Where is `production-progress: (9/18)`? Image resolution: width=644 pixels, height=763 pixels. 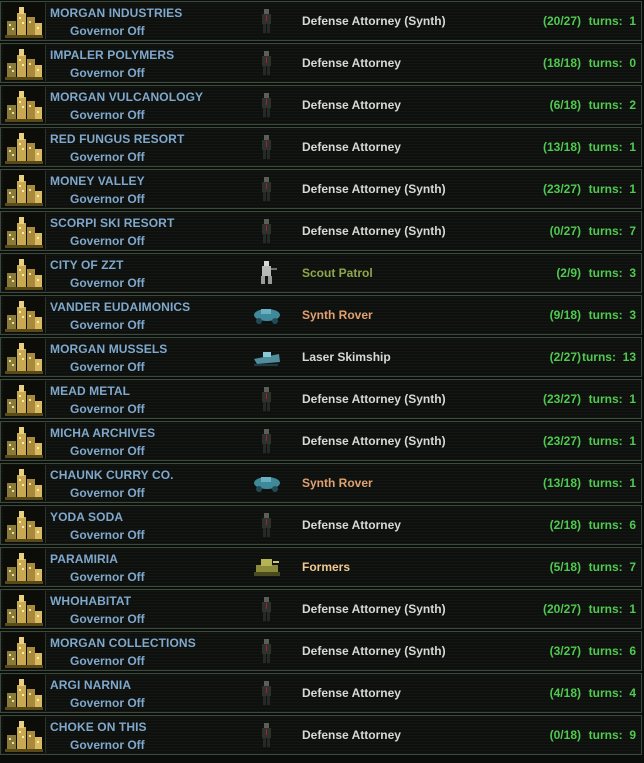 production-progress: (9/18) is located at coordinates (565, 315).